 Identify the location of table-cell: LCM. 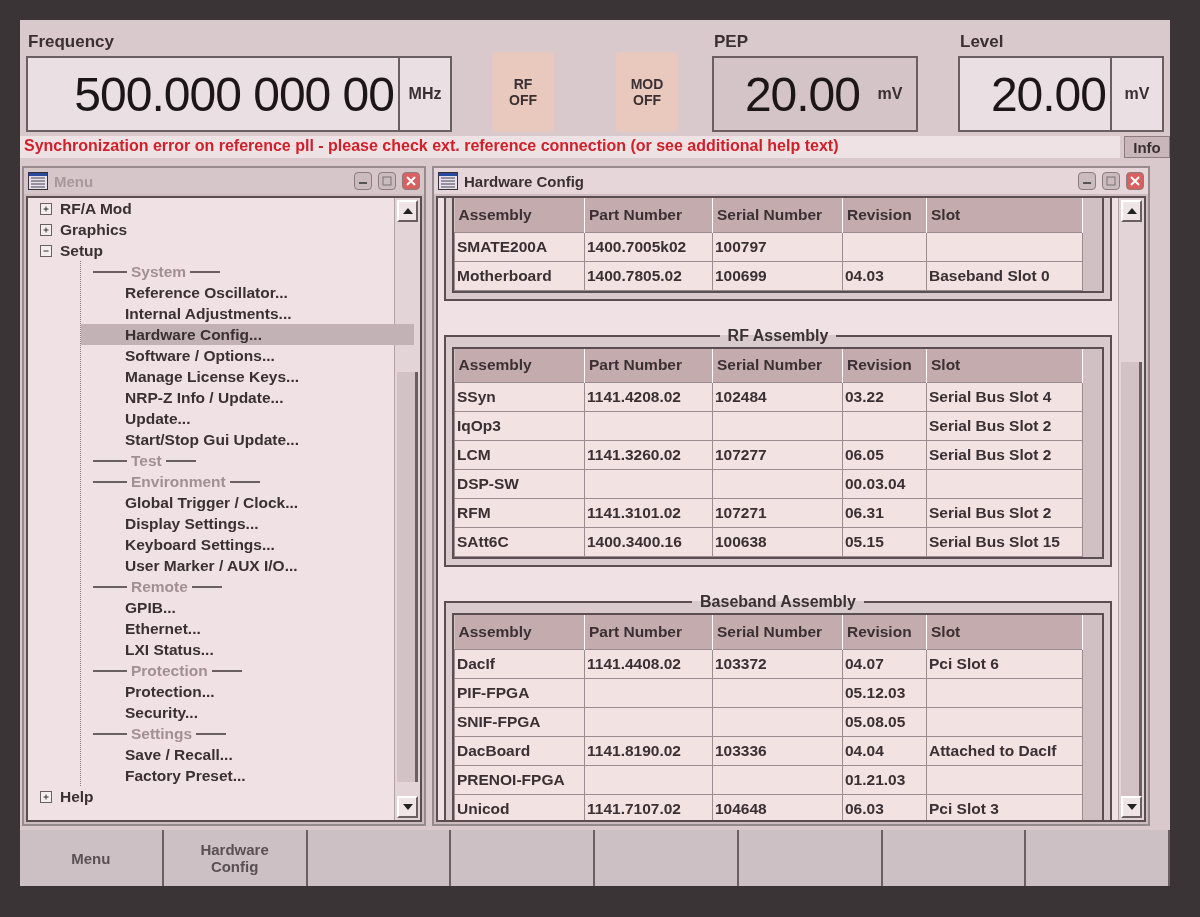
(519, 455).